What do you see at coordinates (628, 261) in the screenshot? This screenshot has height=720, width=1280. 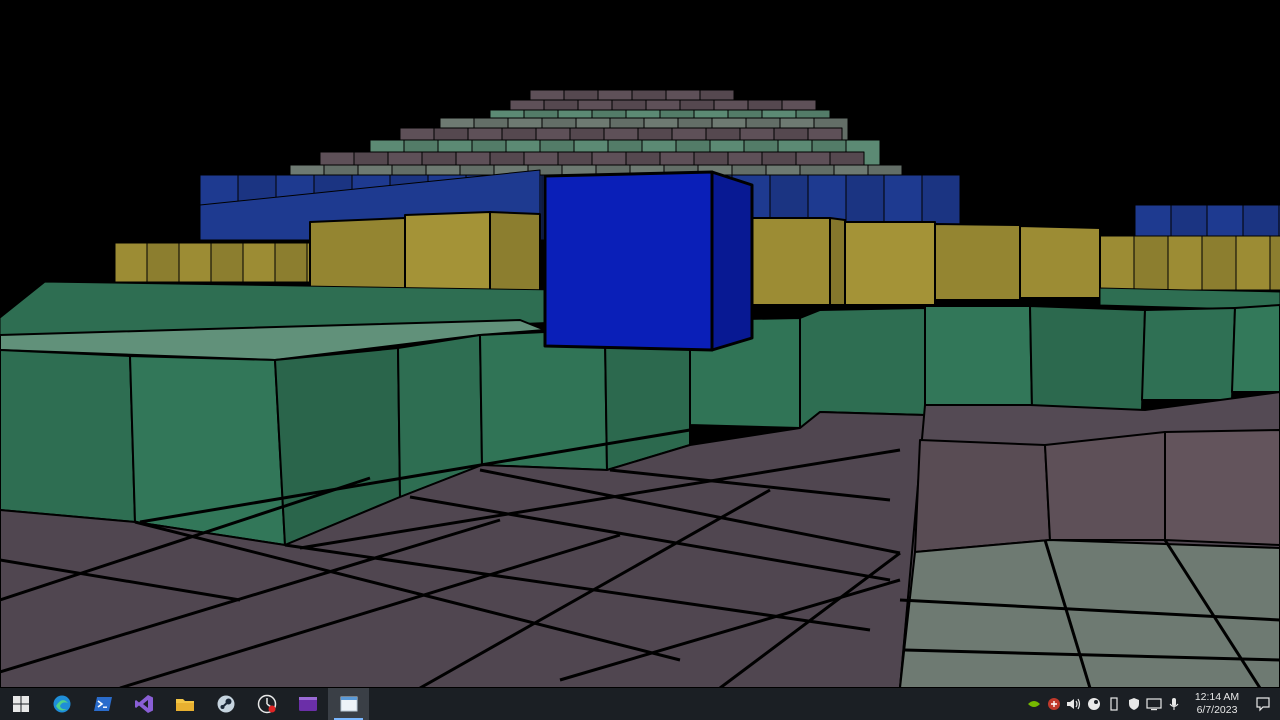 I see `player-cube-front` at bounding box center [628, 261].